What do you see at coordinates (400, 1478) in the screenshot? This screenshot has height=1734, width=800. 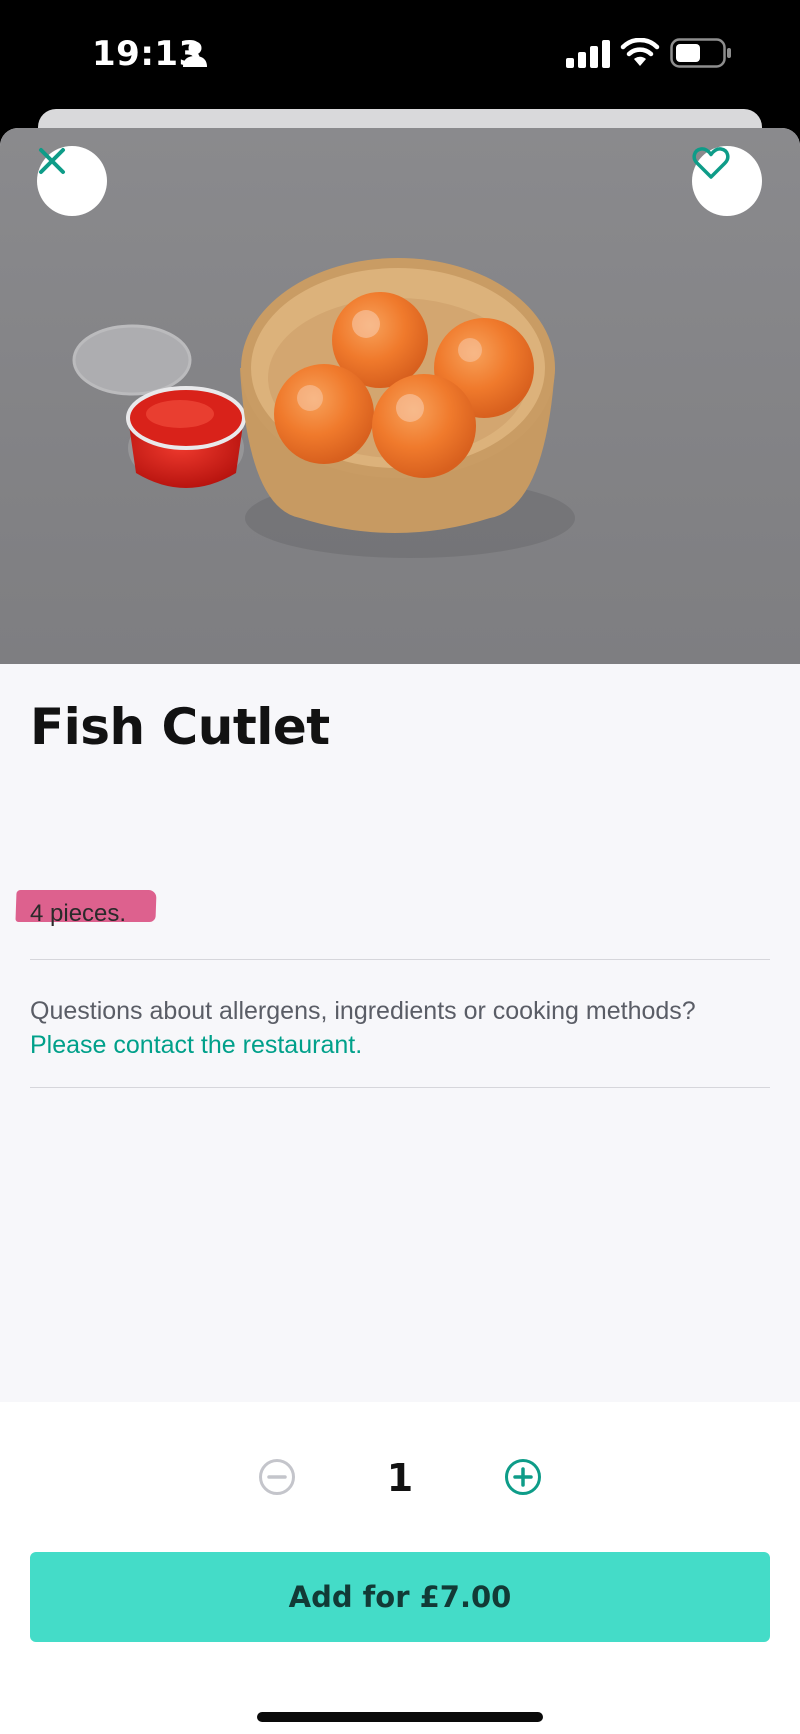 I see `quantity-value: 1` at bounding box center [400, 1478].